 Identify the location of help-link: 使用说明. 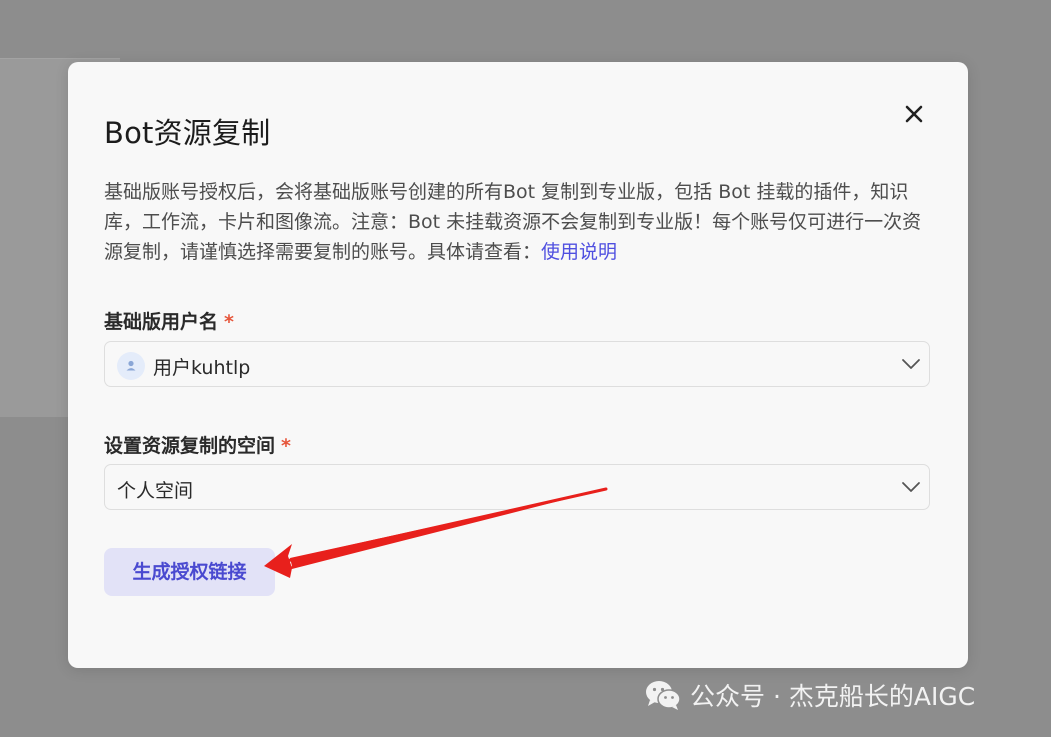
(579, 252).